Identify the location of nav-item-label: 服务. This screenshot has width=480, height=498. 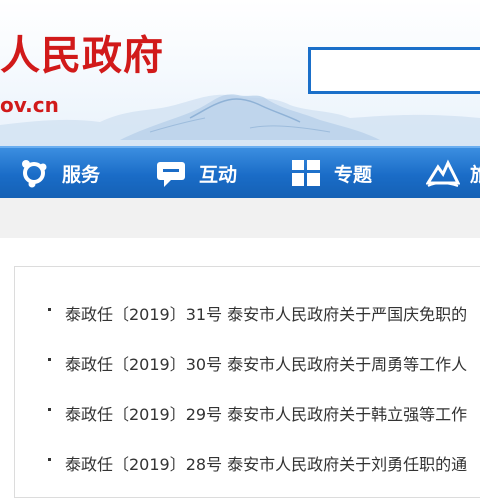
(81, 174).